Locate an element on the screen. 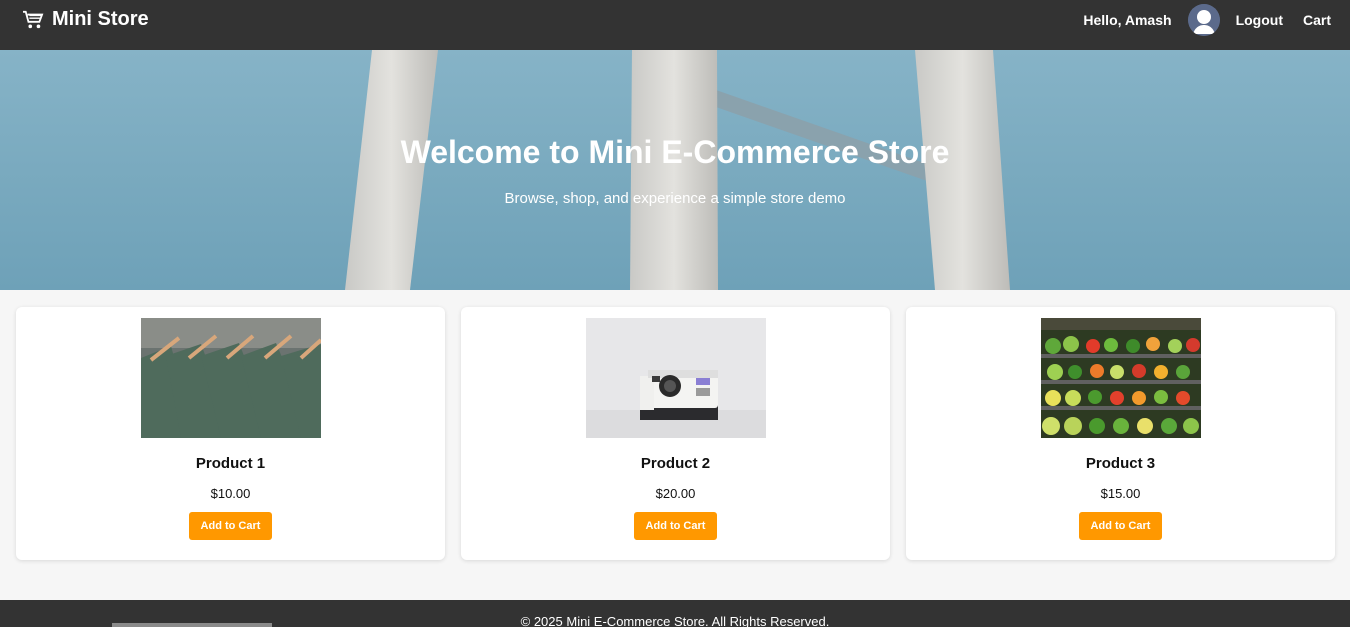 The image size is (1350, 627). brand-name: Mini Store is located at coordinates (100, 19).